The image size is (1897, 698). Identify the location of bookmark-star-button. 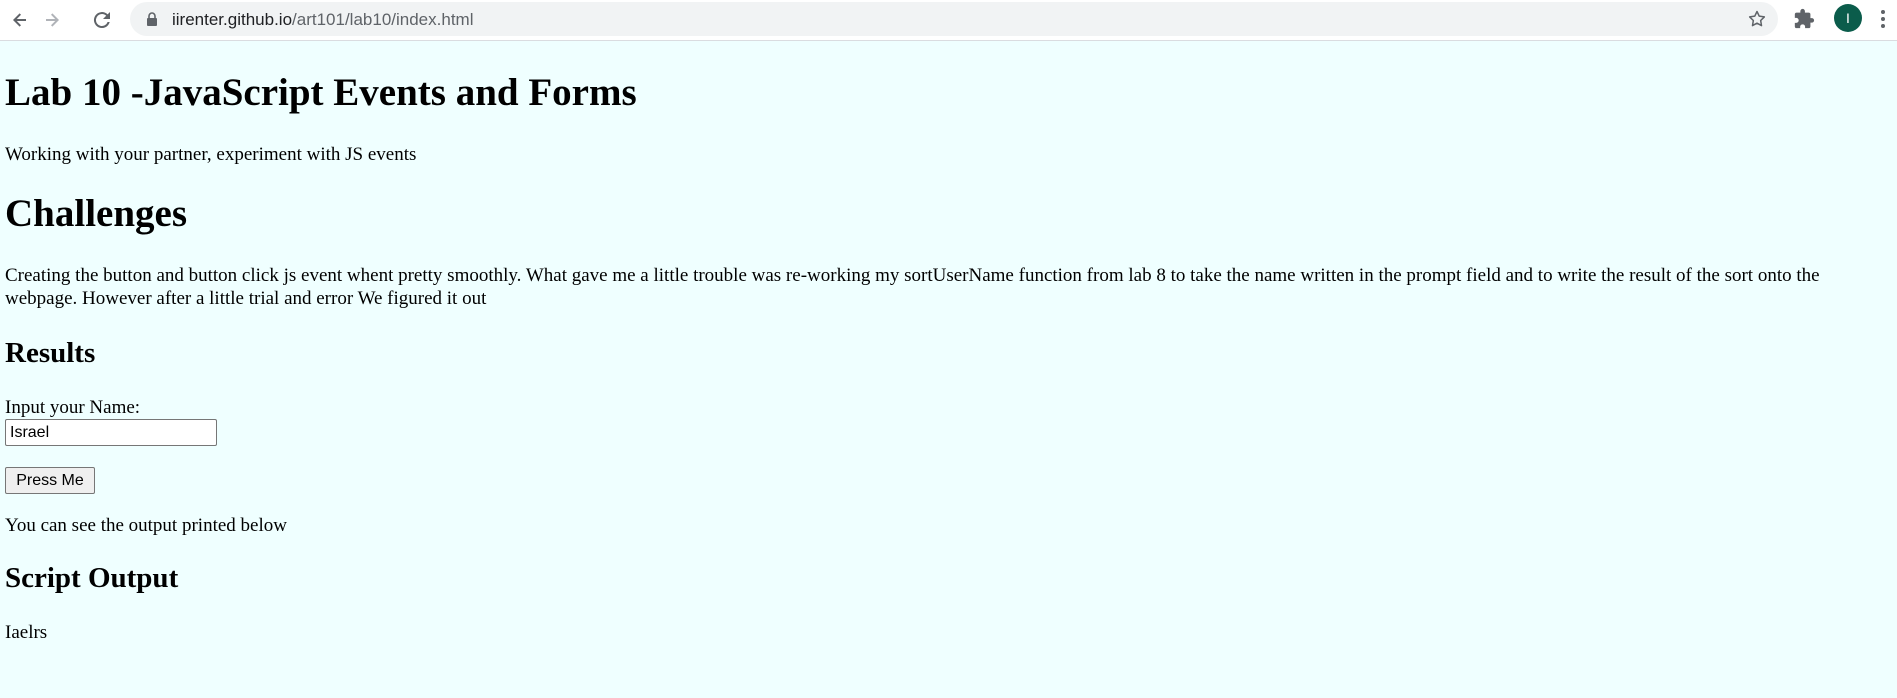
(1757, 19).